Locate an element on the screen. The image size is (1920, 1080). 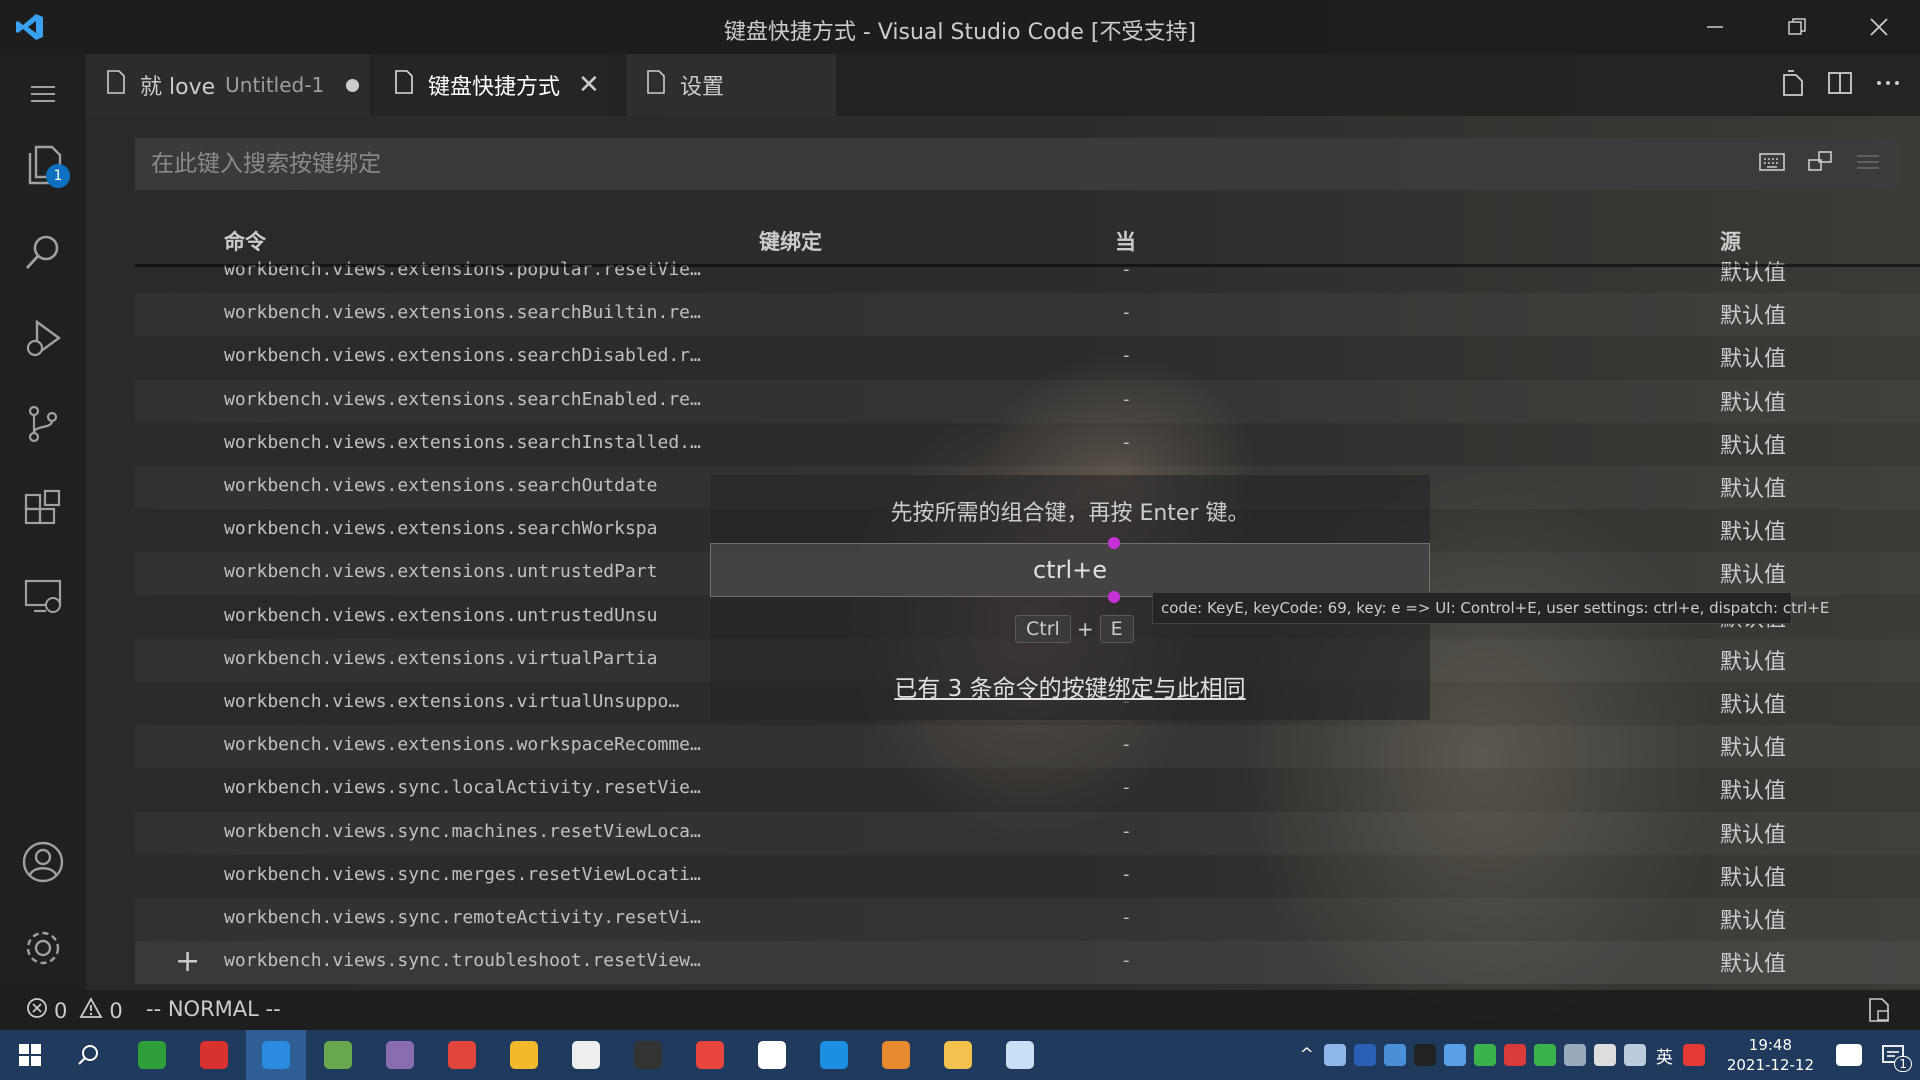
row-command: workbench.views.extensions.untrustedUnsu is located at coordinates (441, 615).